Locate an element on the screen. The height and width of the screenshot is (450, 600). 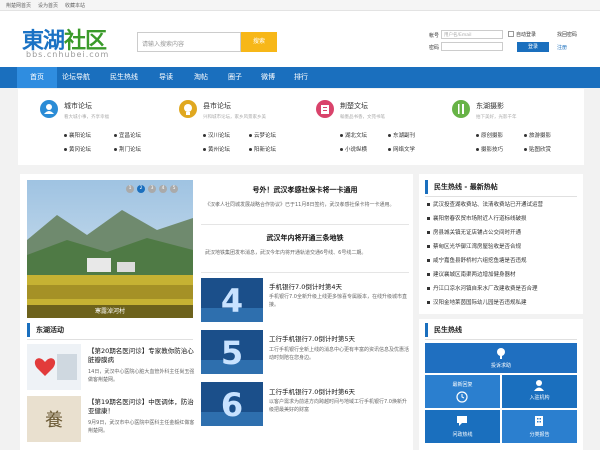
promo-digit: 5 is located at coordinates (232, 353).